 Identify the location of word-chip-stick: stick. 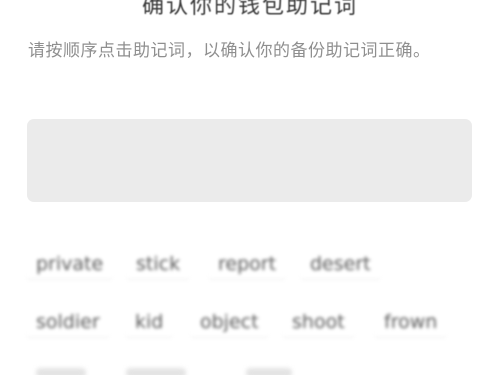
(158, 264).